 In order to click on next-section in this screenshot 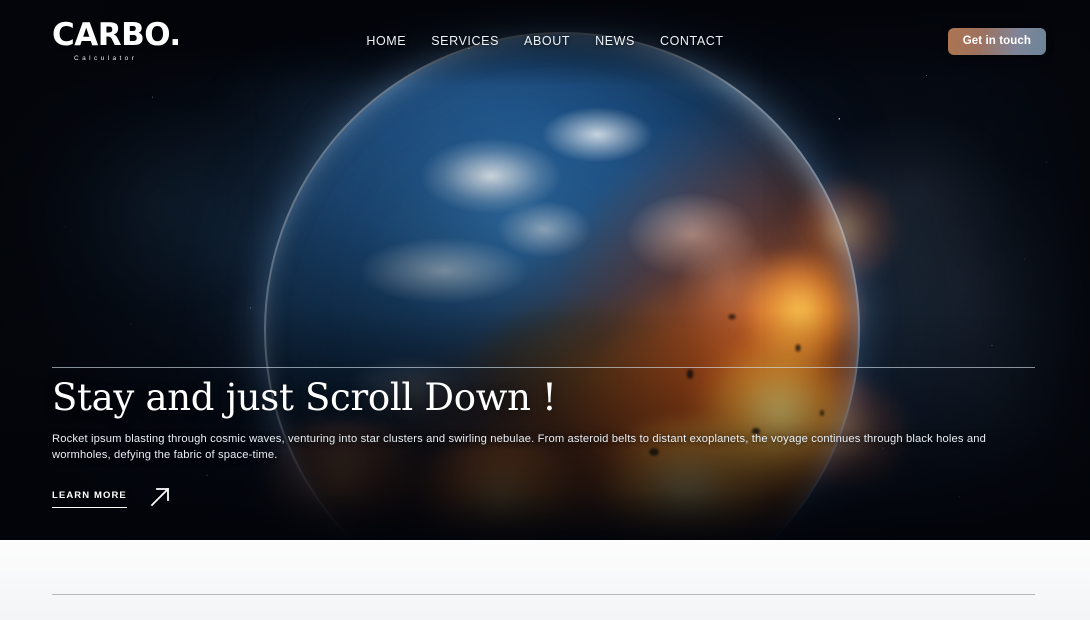, I will do `click(545, 580)`.